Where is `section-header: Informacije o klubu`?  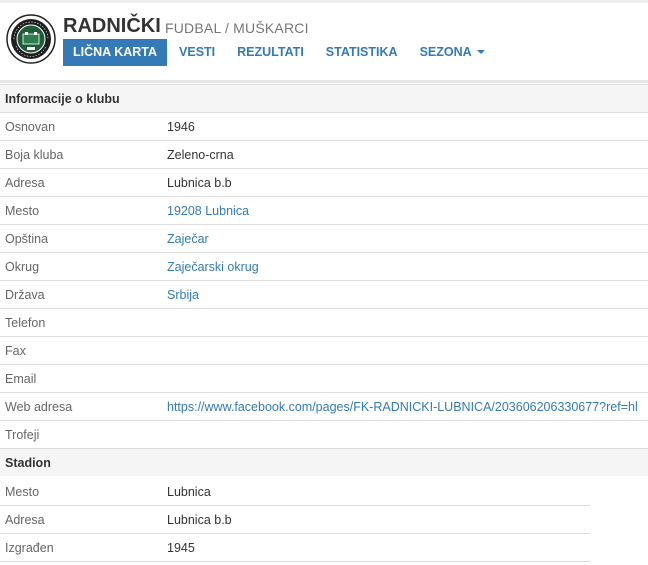 section-header: Informacije o klubu is located at coordinates (324, 98).